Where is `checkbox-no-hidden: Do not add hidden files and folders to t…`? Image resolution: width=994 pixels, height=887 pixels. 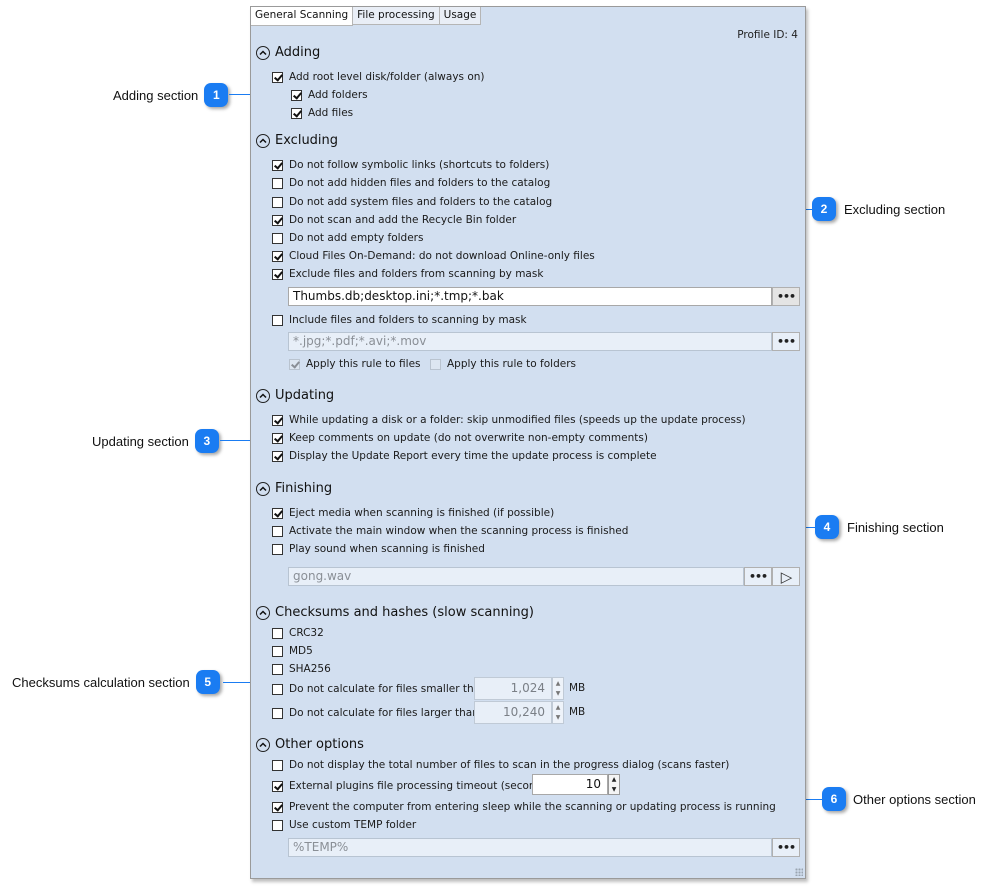 checkbox-no-hidden: Do not add hidden files and folders to t… is located at coordinates (411, 183).